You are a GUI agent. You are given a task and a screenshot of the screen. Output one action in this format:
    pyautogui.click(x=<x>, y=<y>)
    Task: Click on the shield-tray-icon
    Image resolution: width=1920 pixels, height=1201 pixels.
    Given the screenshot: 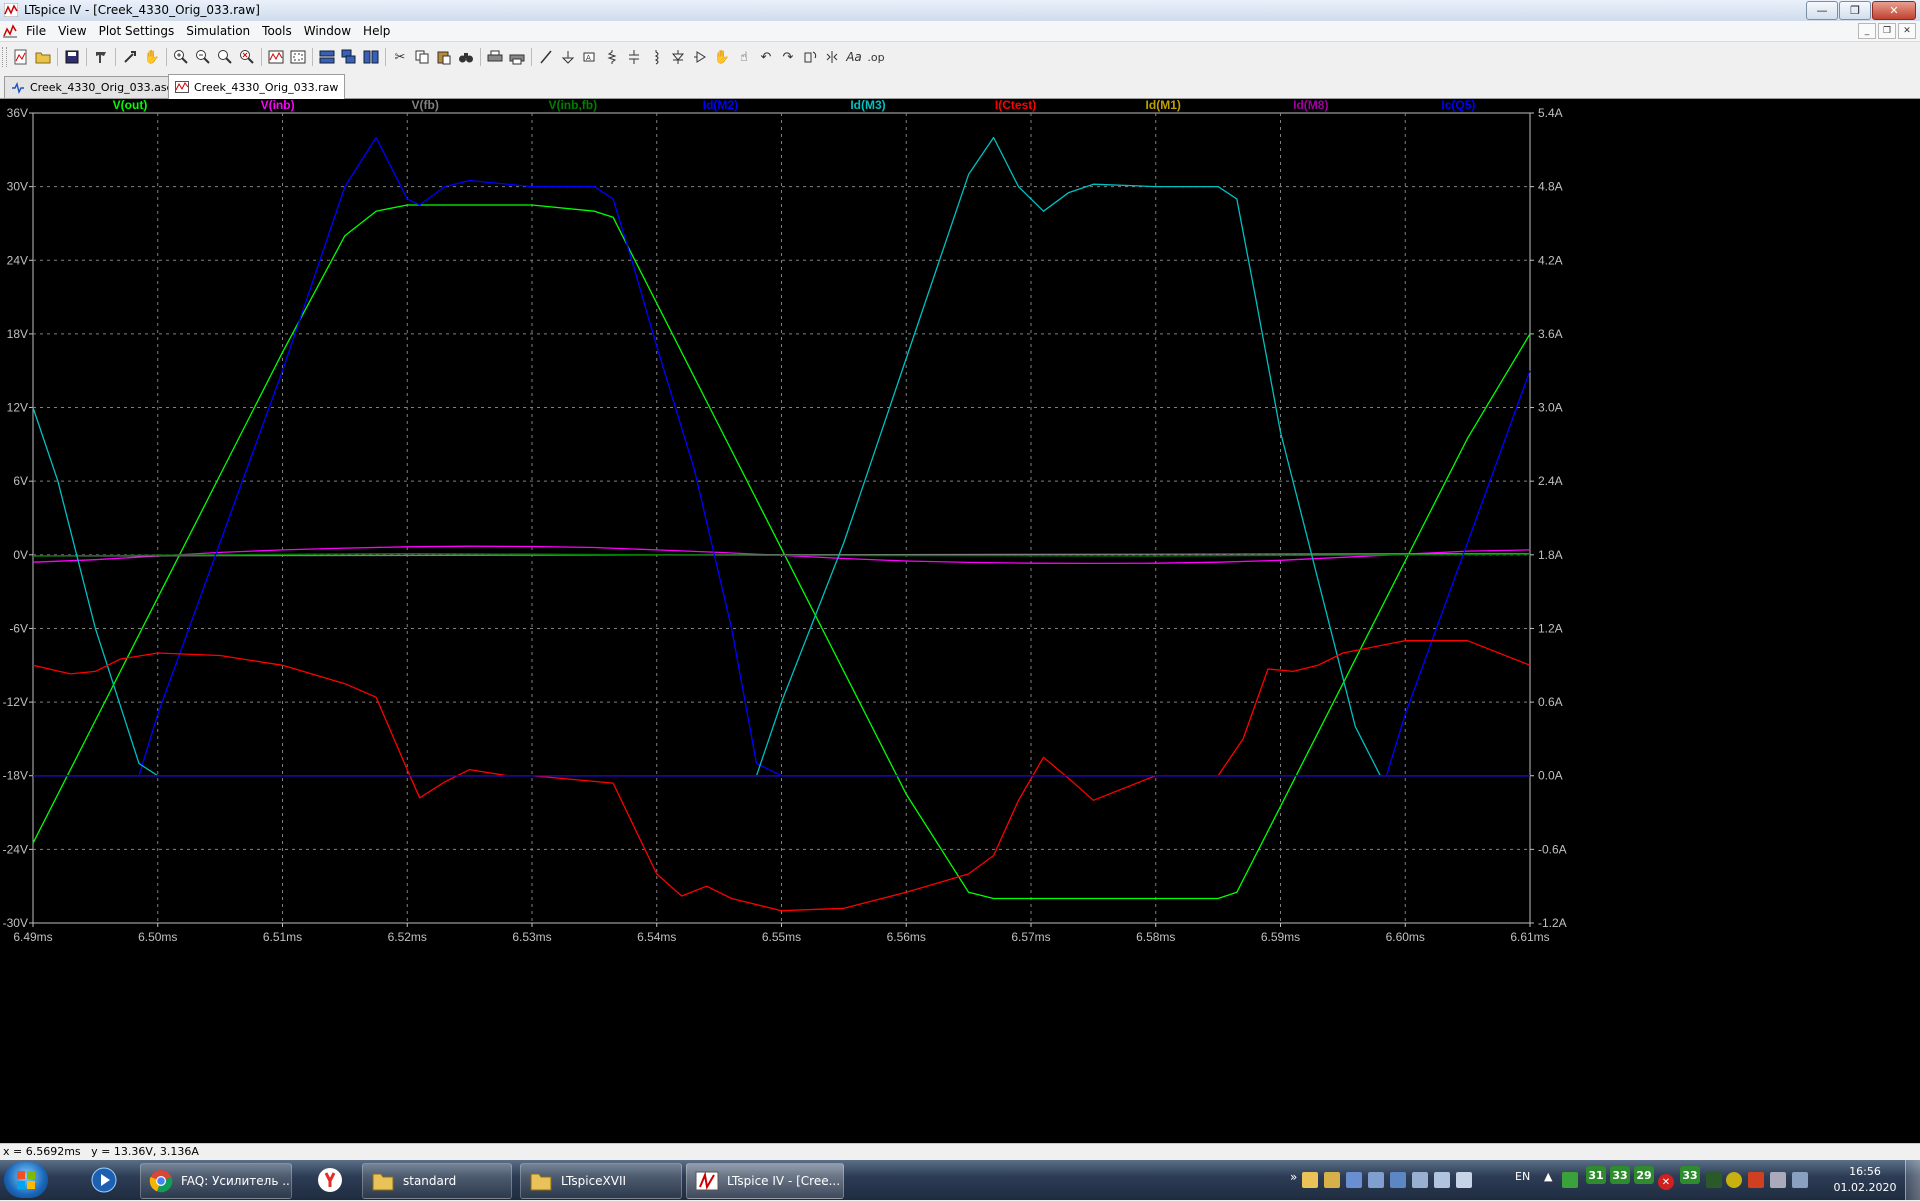 What is the action you would take?
    pyautogui.click(x=1570, y=1180)
    